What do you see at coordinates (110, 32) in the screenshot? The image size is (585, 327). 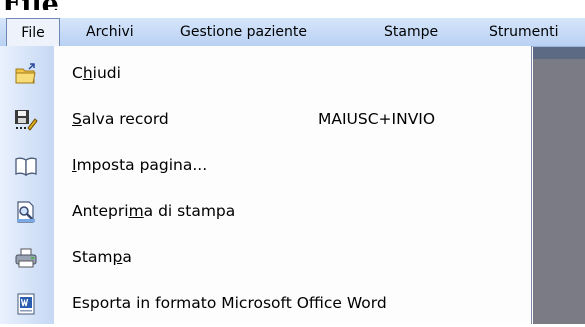 I see `menu-archivi: Archivi` at bounding box center [110, 32].